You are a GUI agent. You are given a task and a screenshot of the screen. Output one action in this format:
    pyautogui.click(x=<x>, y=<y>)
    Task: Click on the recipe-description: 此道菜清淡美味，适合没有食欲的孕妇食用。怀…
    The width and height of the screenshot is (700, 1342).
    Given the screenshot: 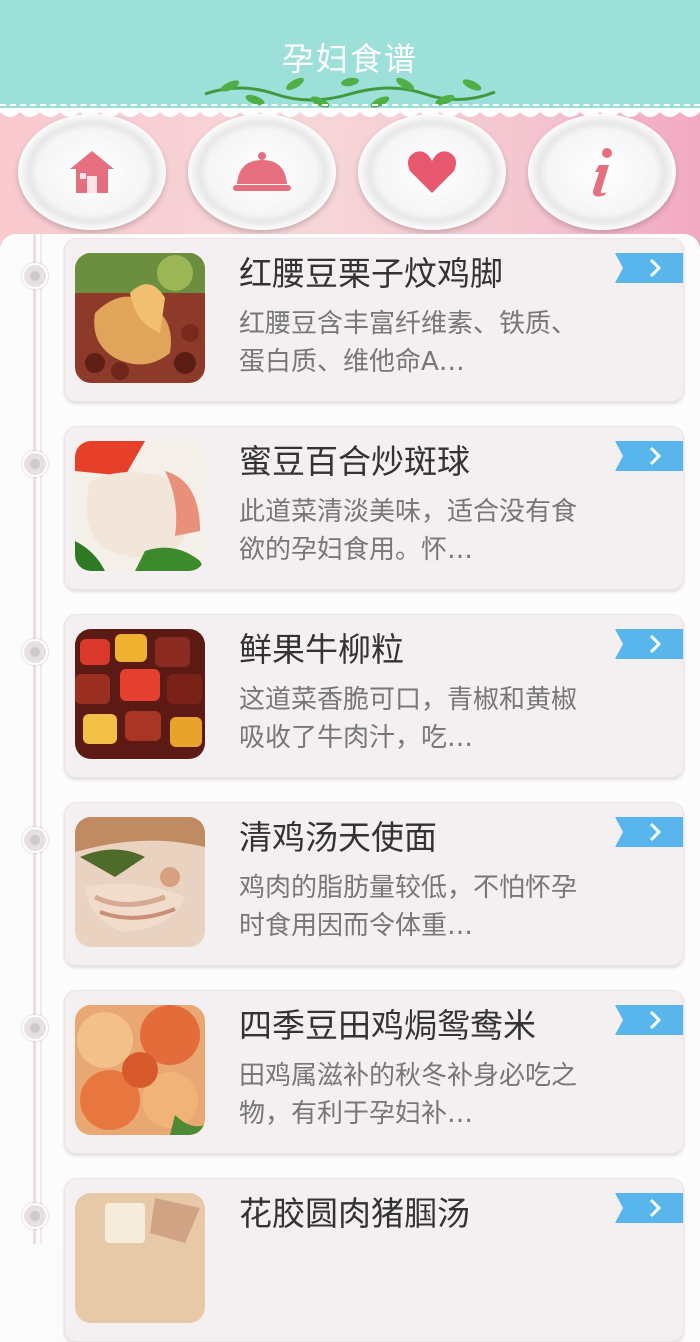 What is the action you would take?
    pyautogui.click(x=408, y=531)
    